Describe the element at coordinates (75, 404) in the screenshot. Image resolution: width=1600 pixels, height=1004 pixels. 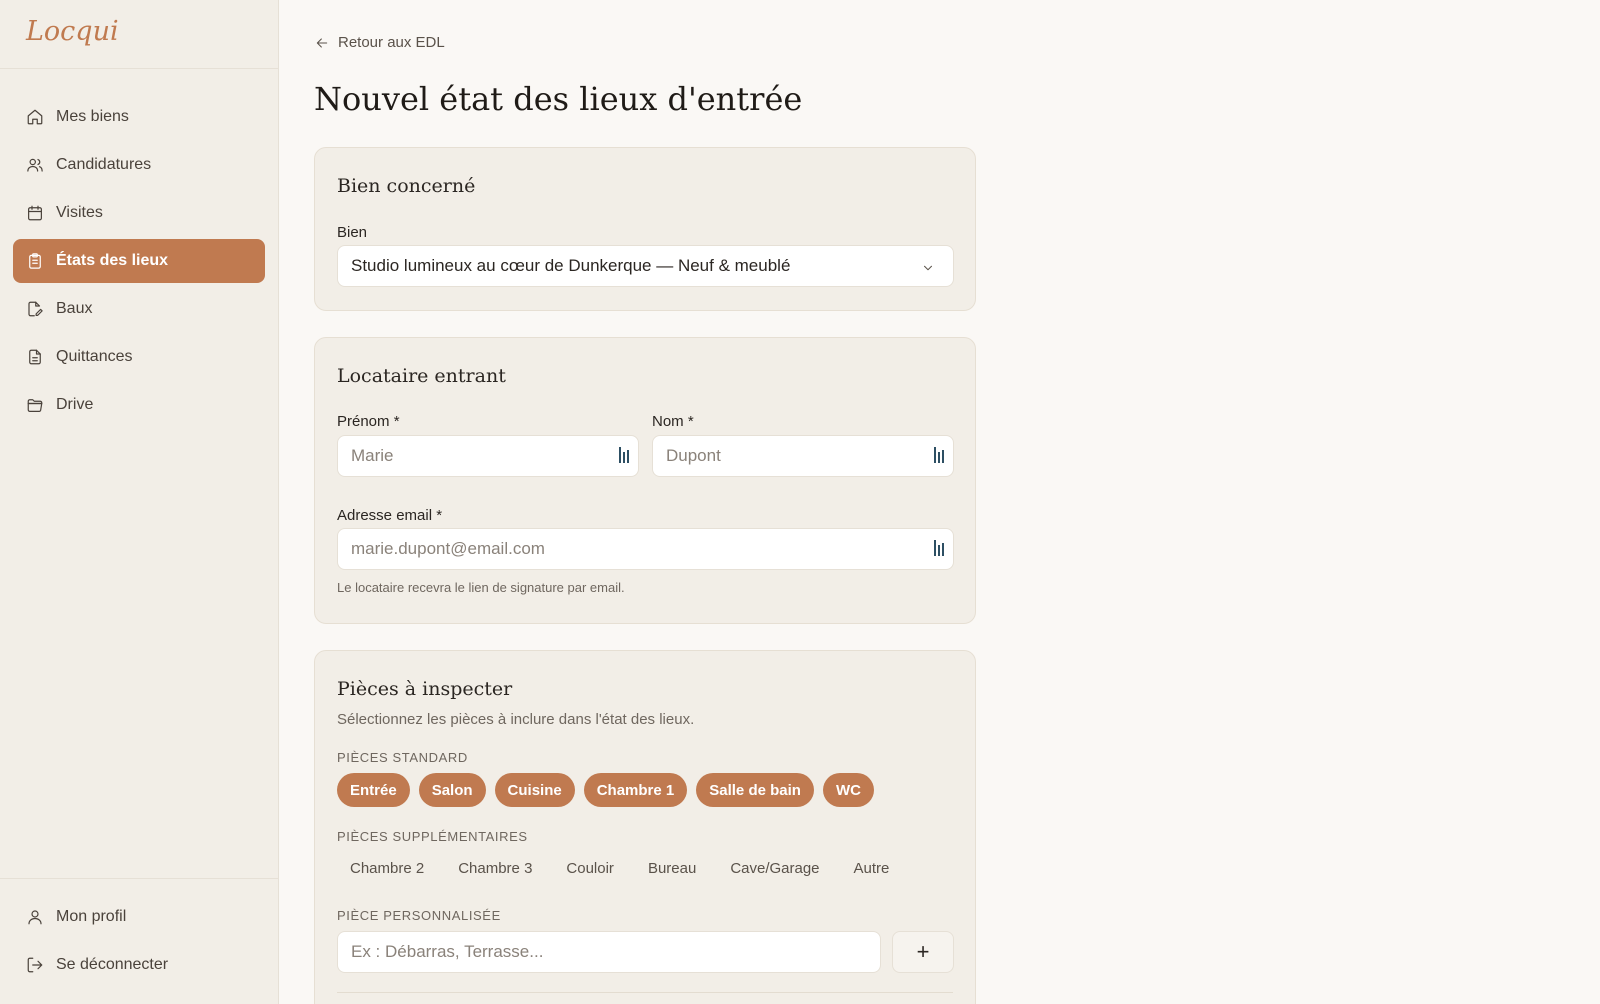
I see `sidebar-item-label: Drive` at that location.